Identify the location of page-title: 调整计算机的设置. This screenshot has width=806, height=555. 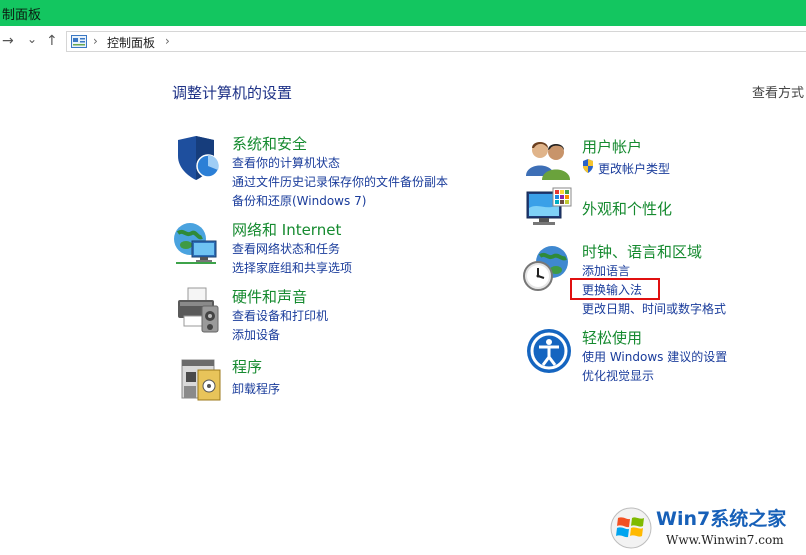
(232, 93).